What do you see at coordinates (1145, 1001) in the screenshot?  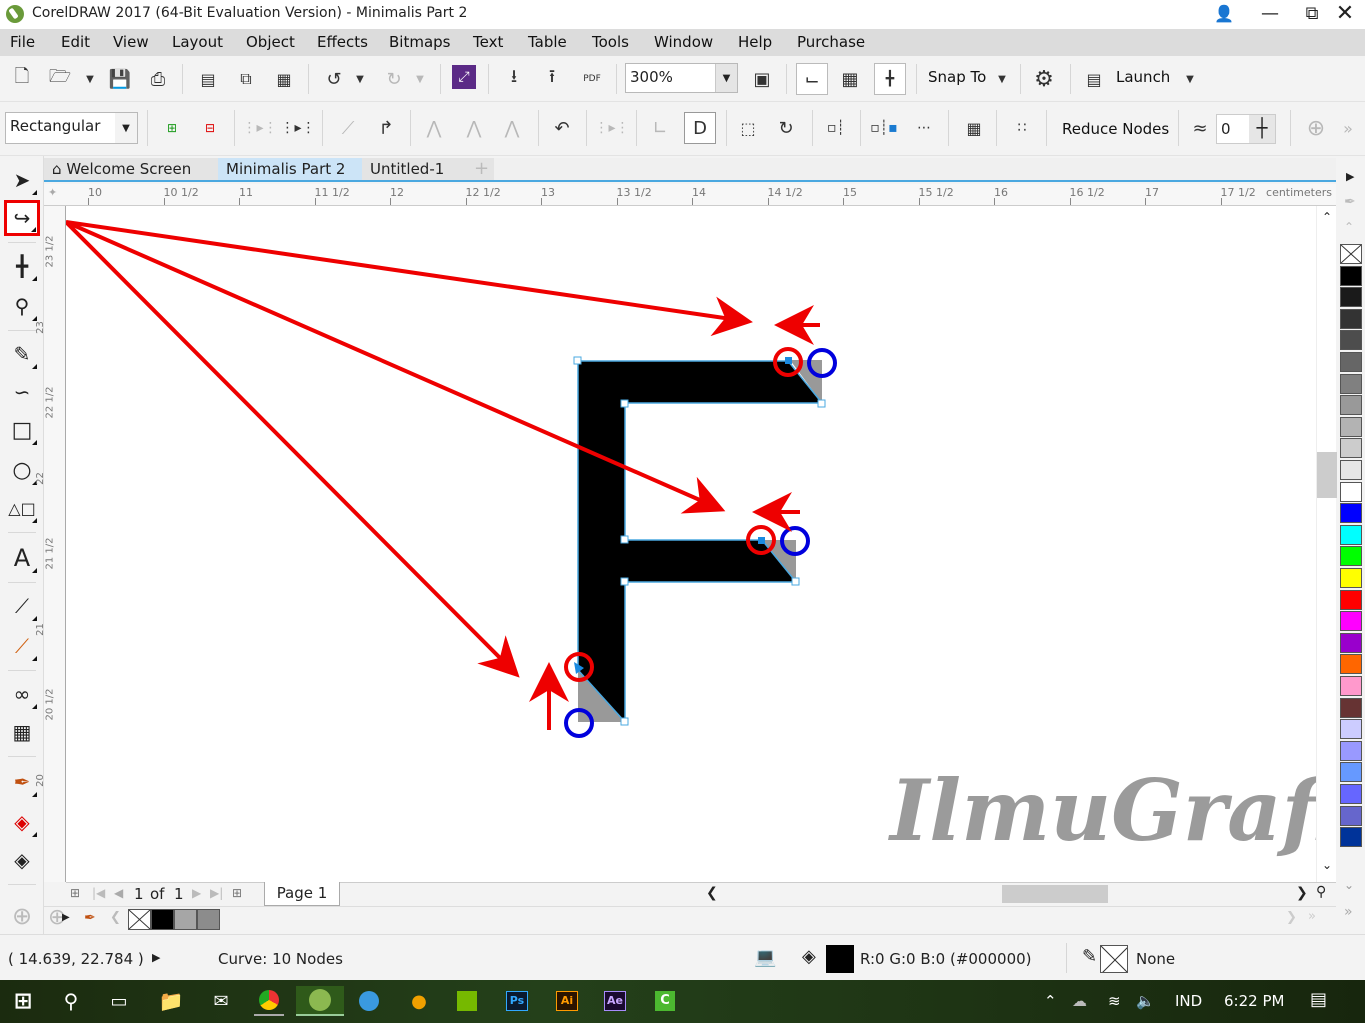 I see `volume-icon: 🔈` at bounding box center [1145, 1001].